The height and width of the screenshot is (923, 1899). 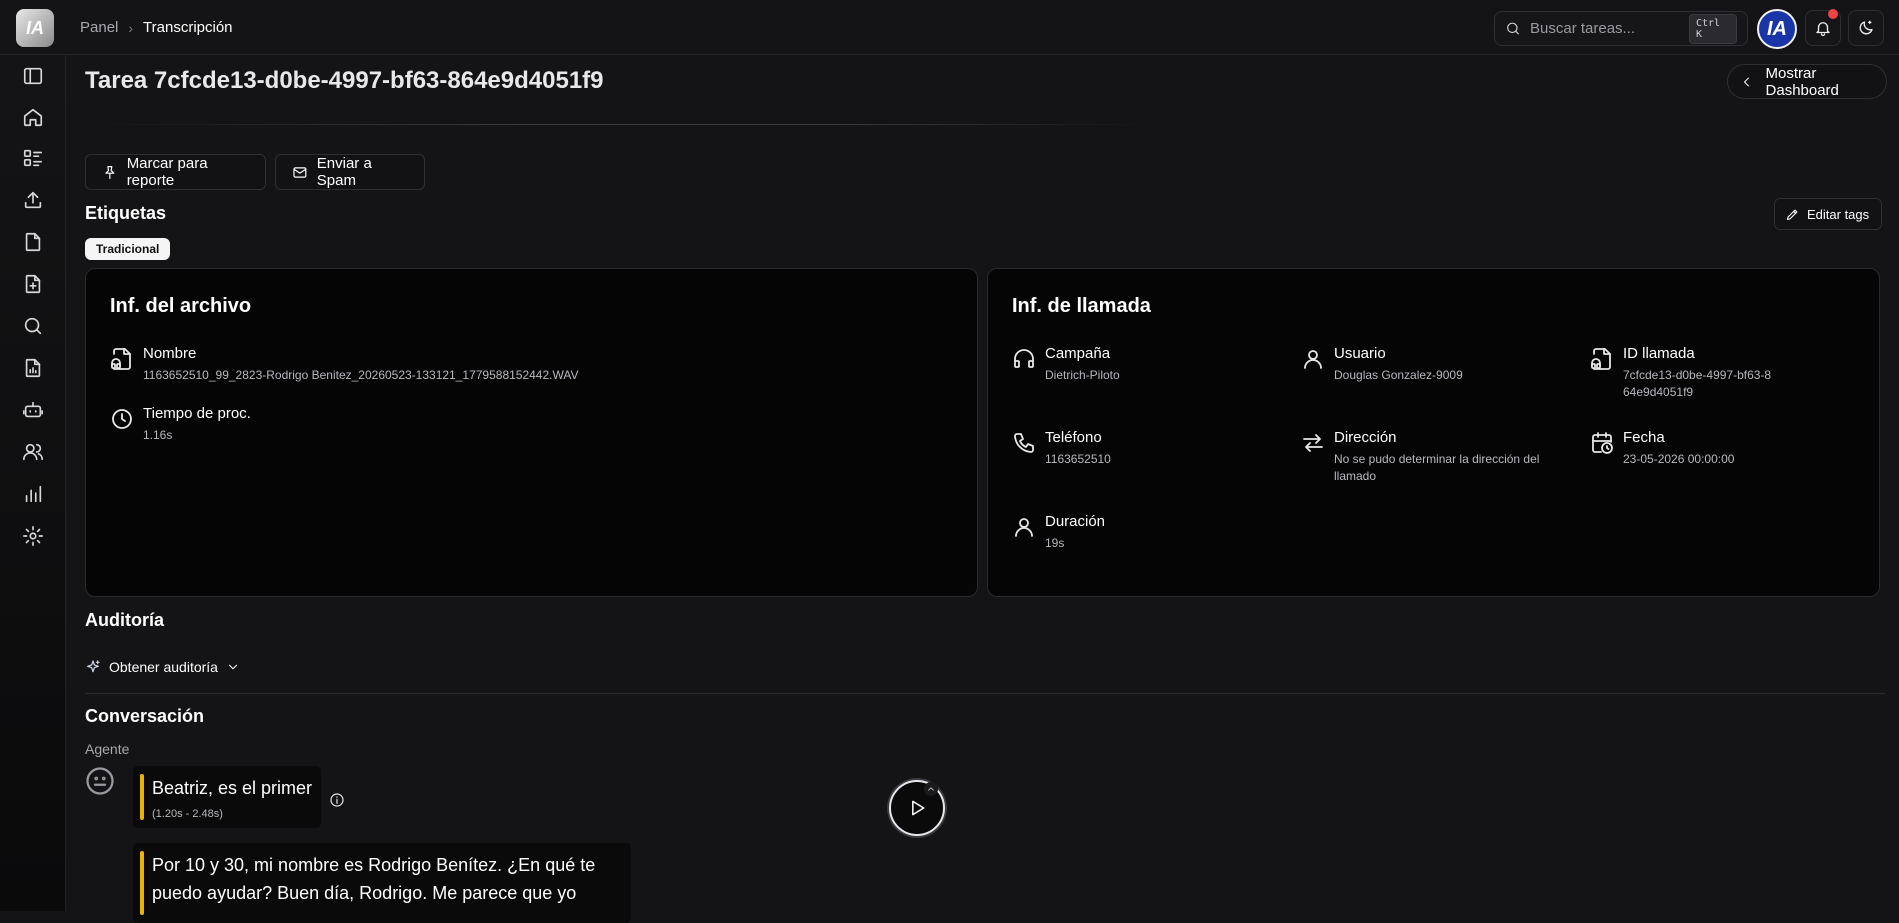 What do you see at coordinates (99, 27) in the screenshot?
I see `breadcrumb-panel: Panel` at bounding box center [99, 27].